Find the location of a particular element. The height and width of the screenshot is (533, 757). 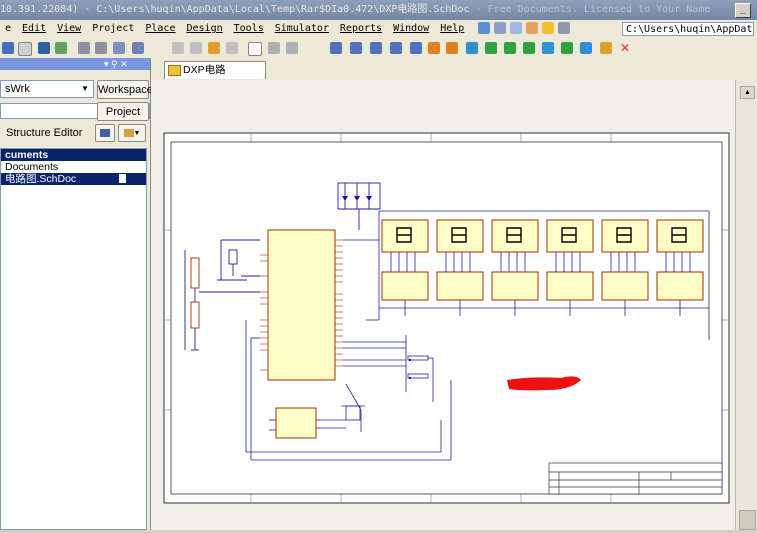

gnd-icon is located at coordinates (434, 48).